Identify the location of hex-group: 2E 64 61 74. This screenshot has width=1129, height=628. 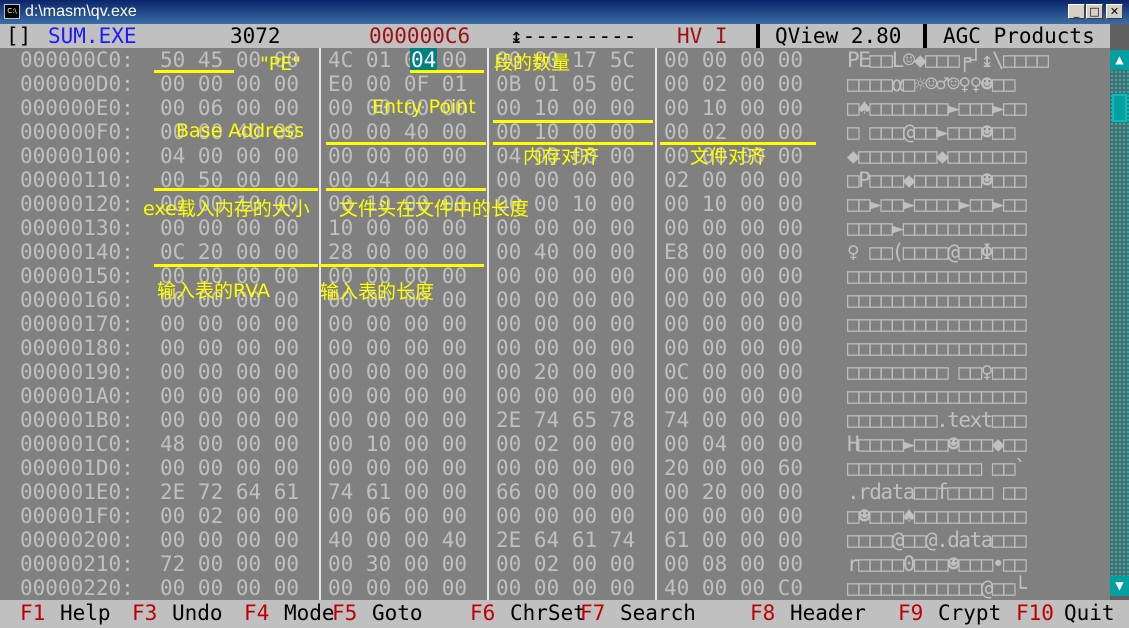
(565, 540).